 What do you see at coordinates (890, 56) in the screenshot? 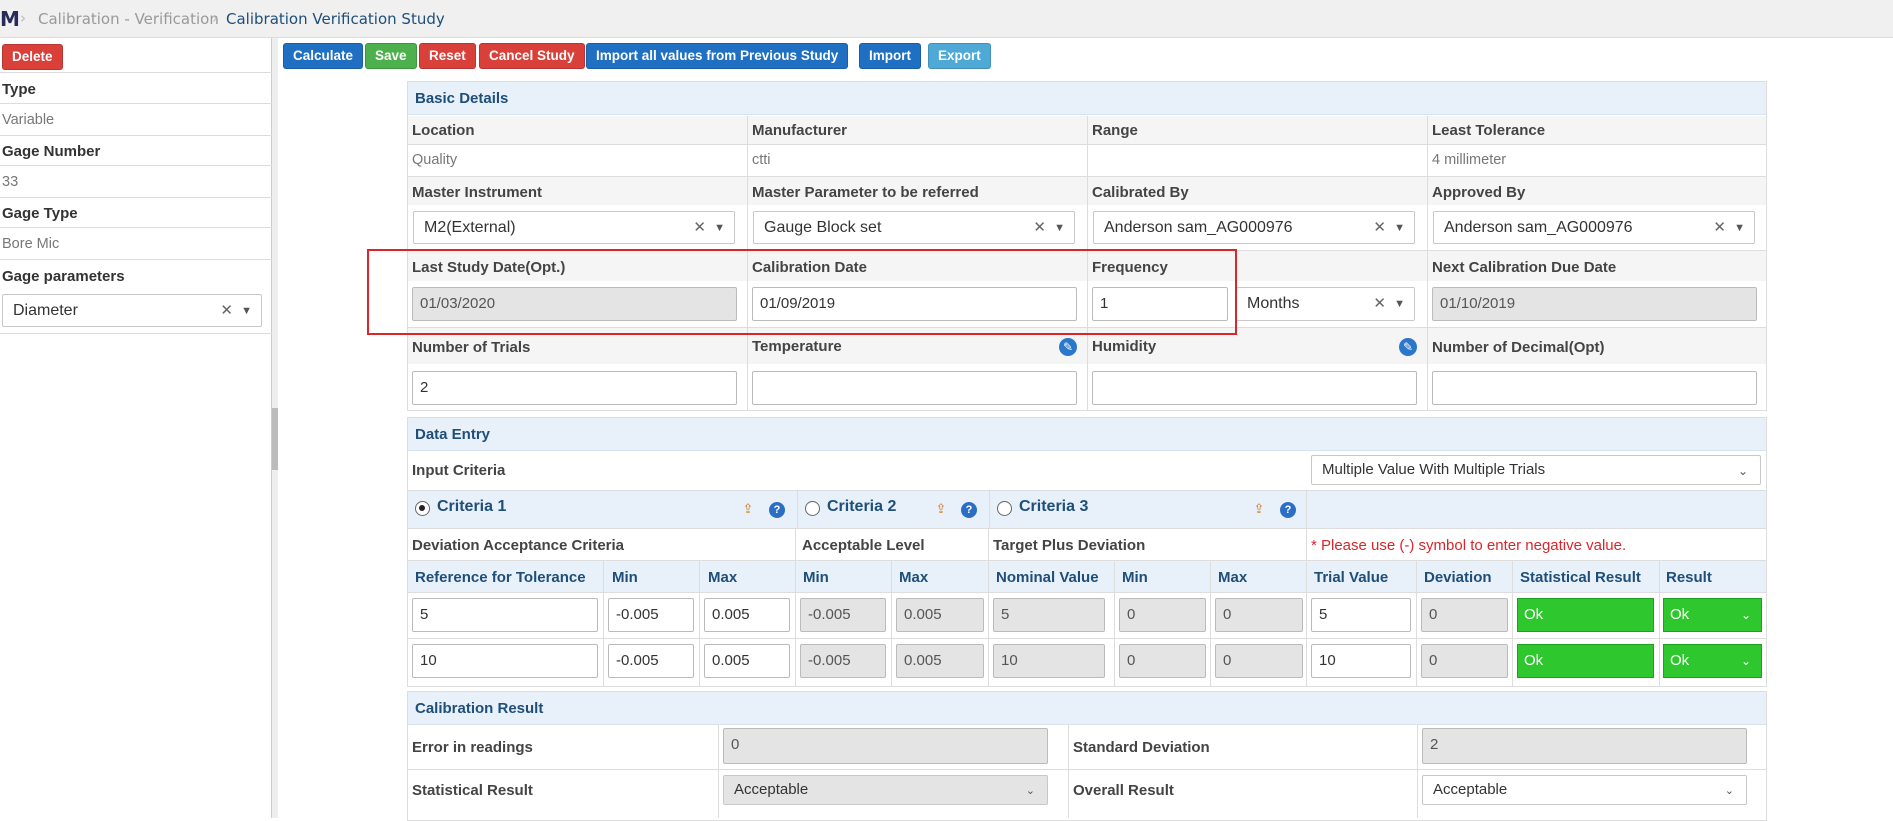
I see `import-button: Import` at bounding box center [890, 56].